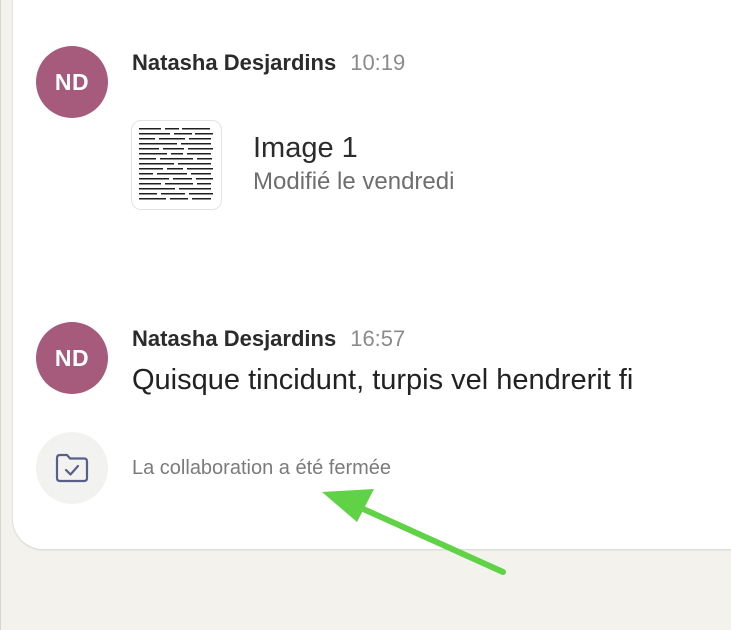 This screenshot has height=630, width=731. Describe the element at coordinates (0, 315) in the screenshot. I see `panel-border` at that location.